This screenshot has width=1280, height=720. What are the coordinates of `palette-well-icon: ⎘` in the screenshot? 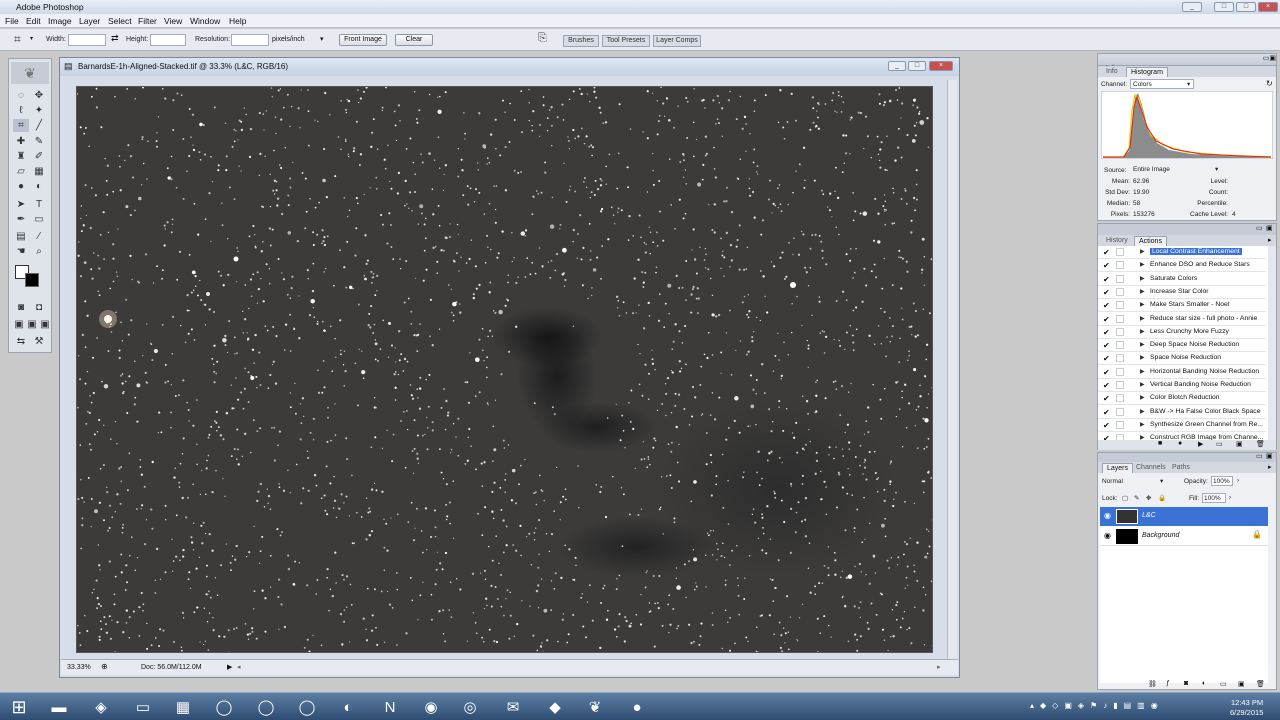 It's located at (542, 38).